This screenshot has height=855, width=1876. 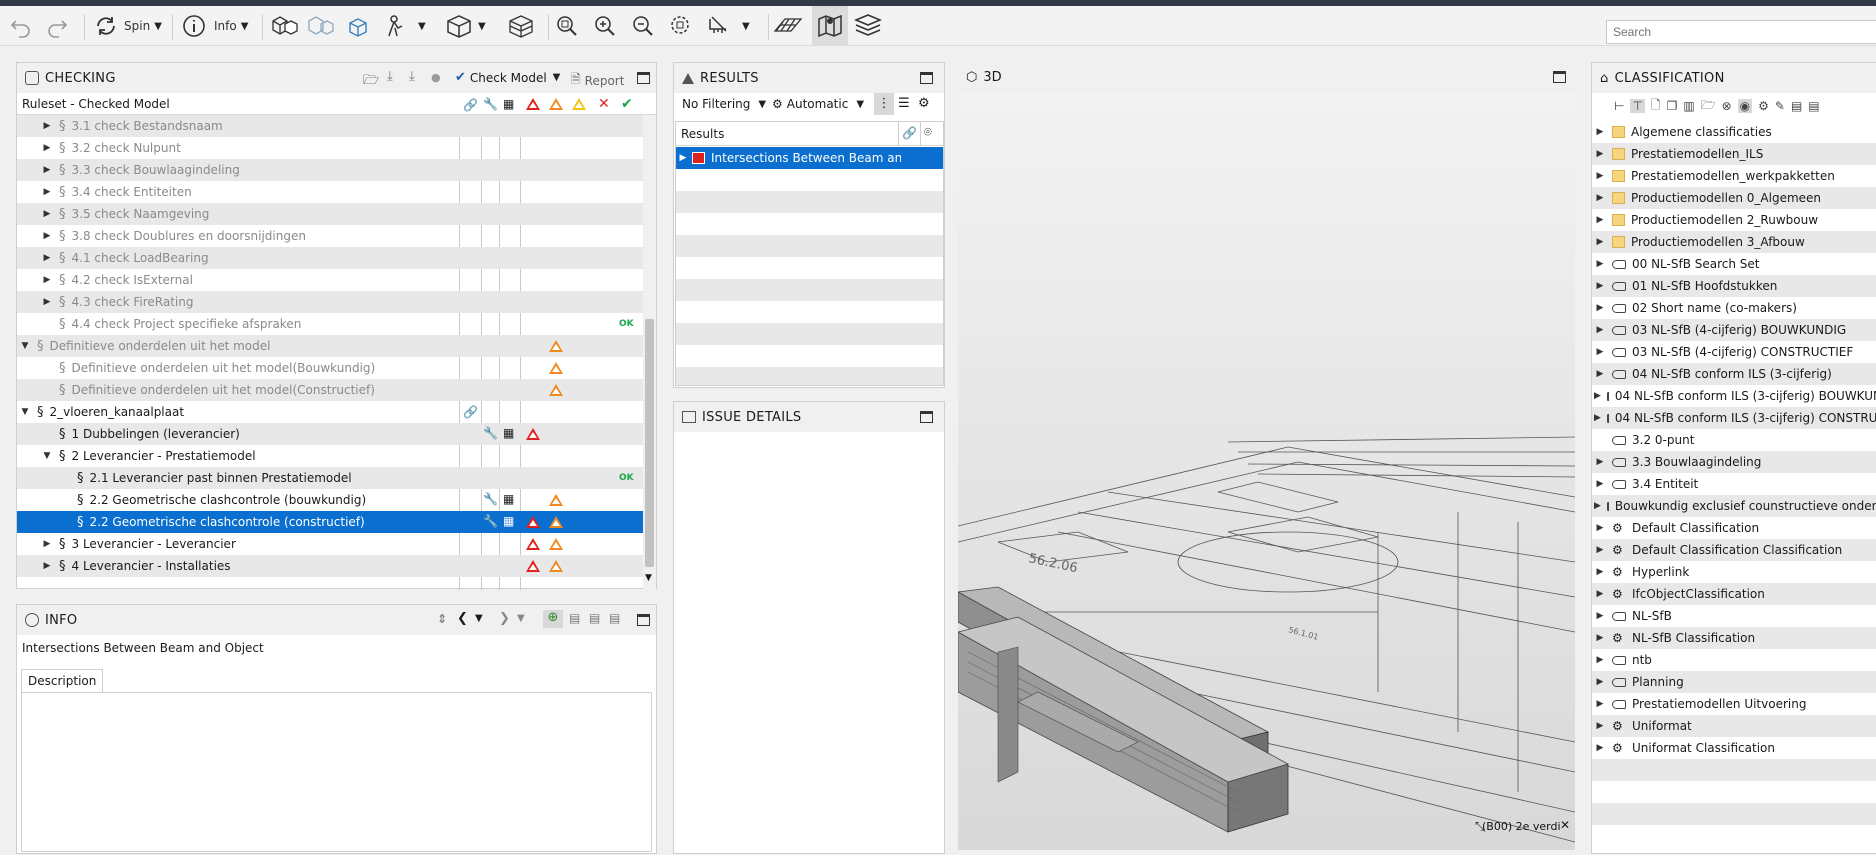 I want to click on list-icon: ☰, so click(x=904, y=103).